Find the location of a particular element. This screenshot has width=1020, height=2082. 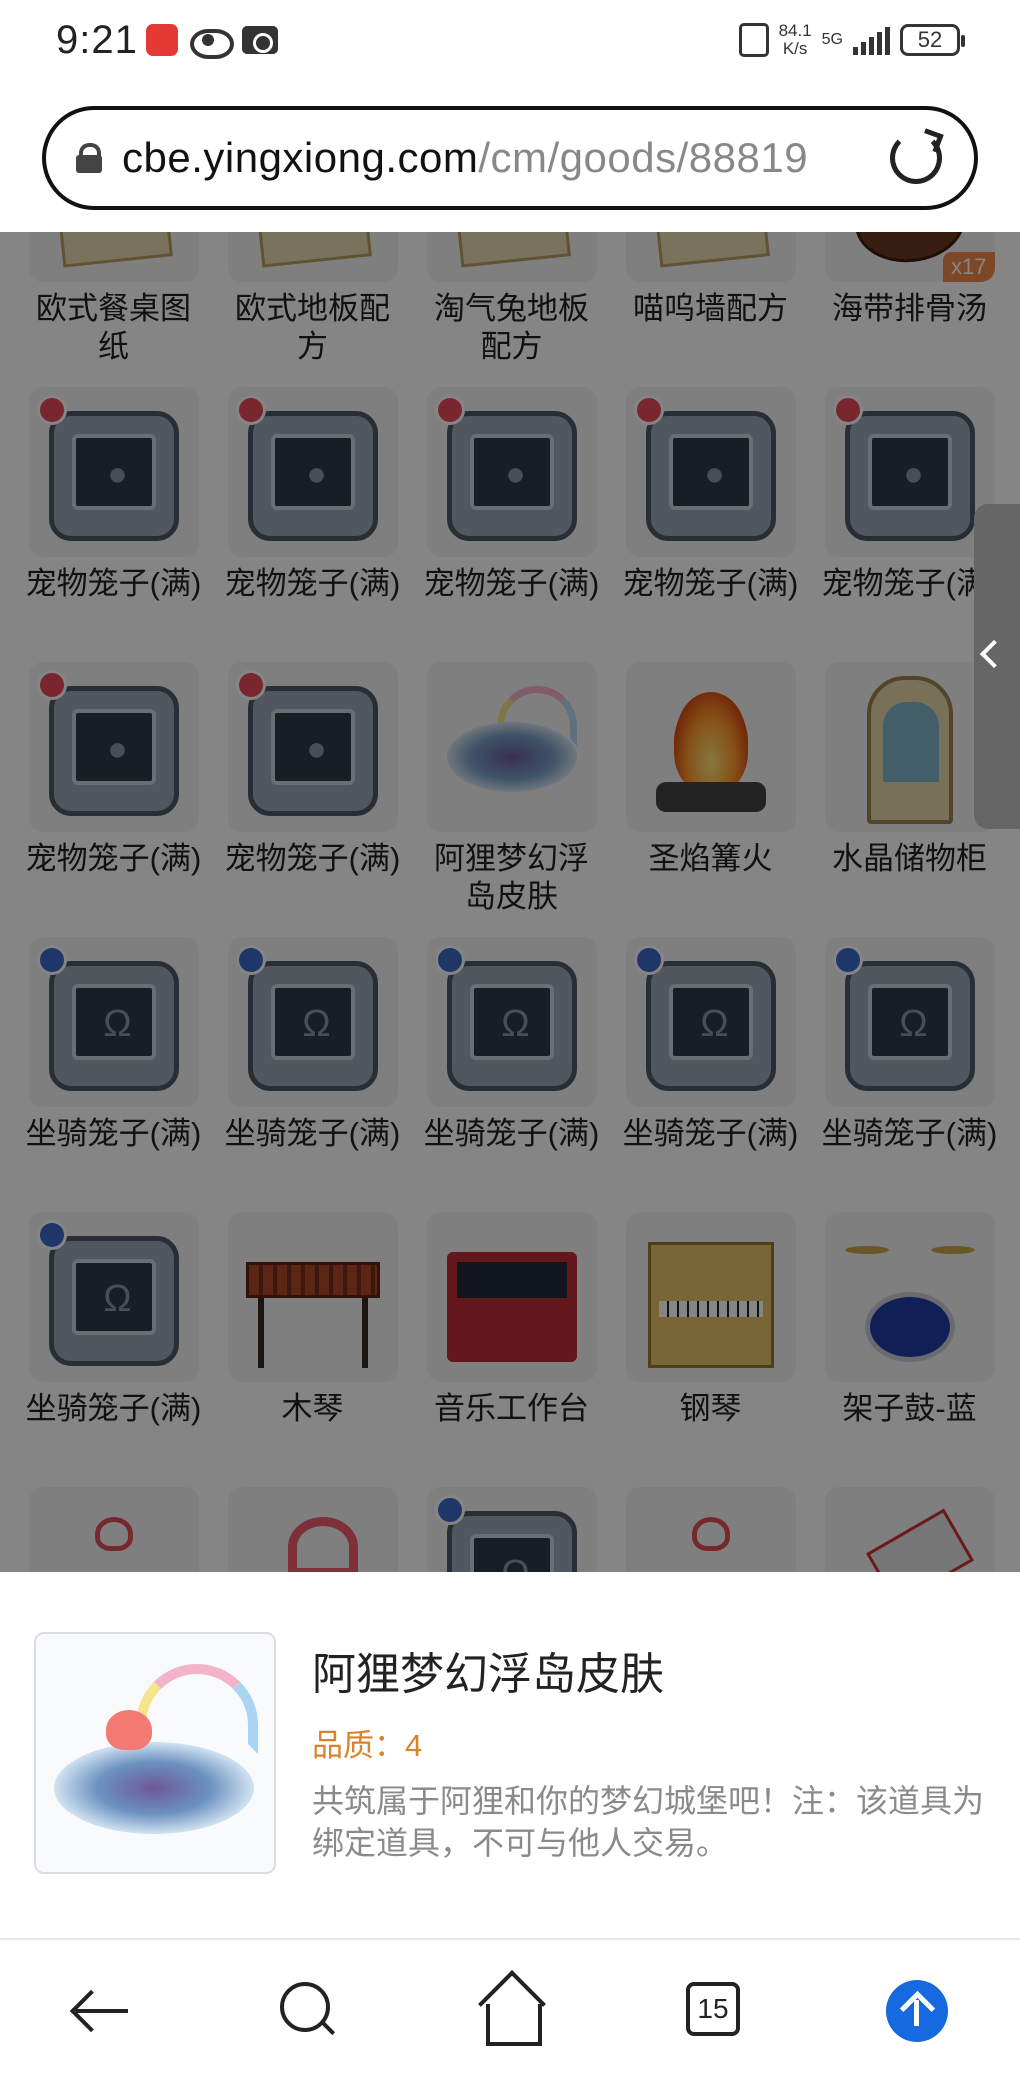

search-icon is located at coordinates (308, 2010).